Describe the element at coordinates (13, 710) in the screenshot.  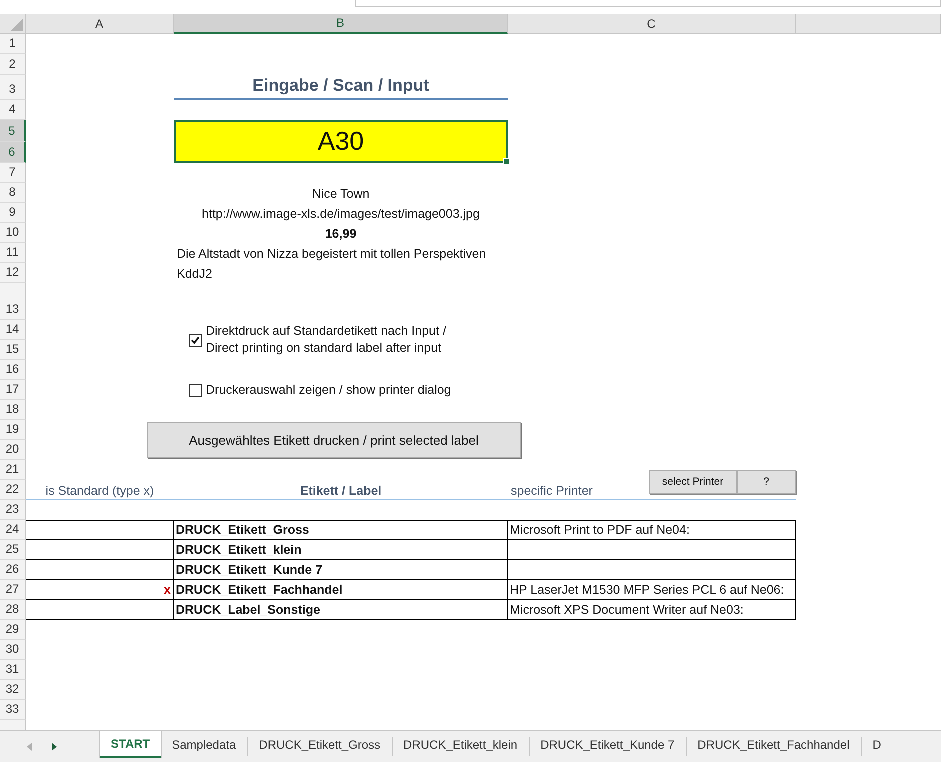
I see `row-header: 33` at that location.